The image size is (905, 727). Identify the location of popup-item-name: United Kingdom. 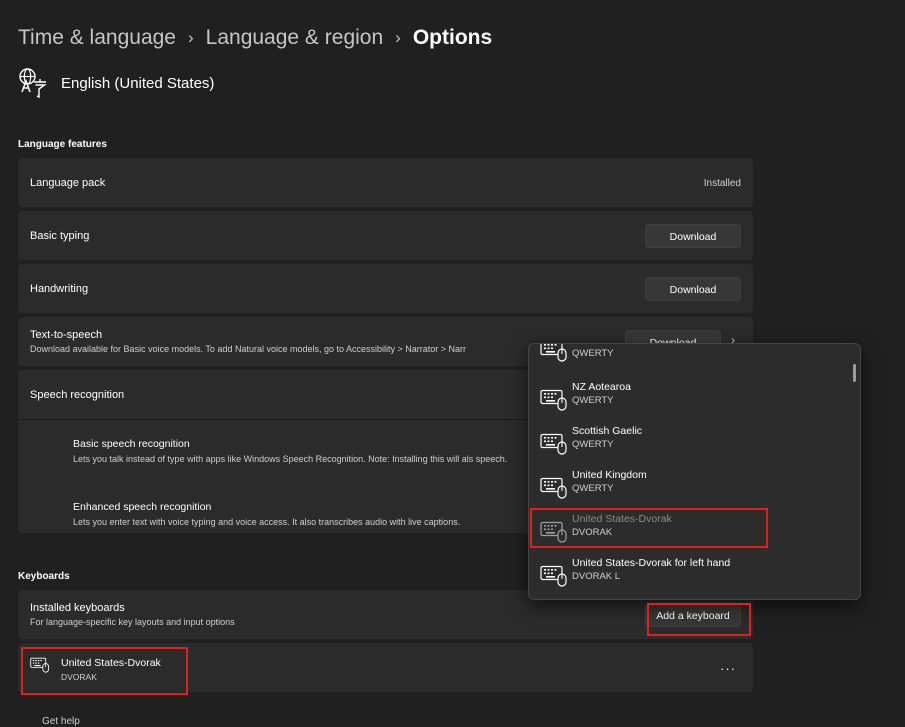
(609, 475).